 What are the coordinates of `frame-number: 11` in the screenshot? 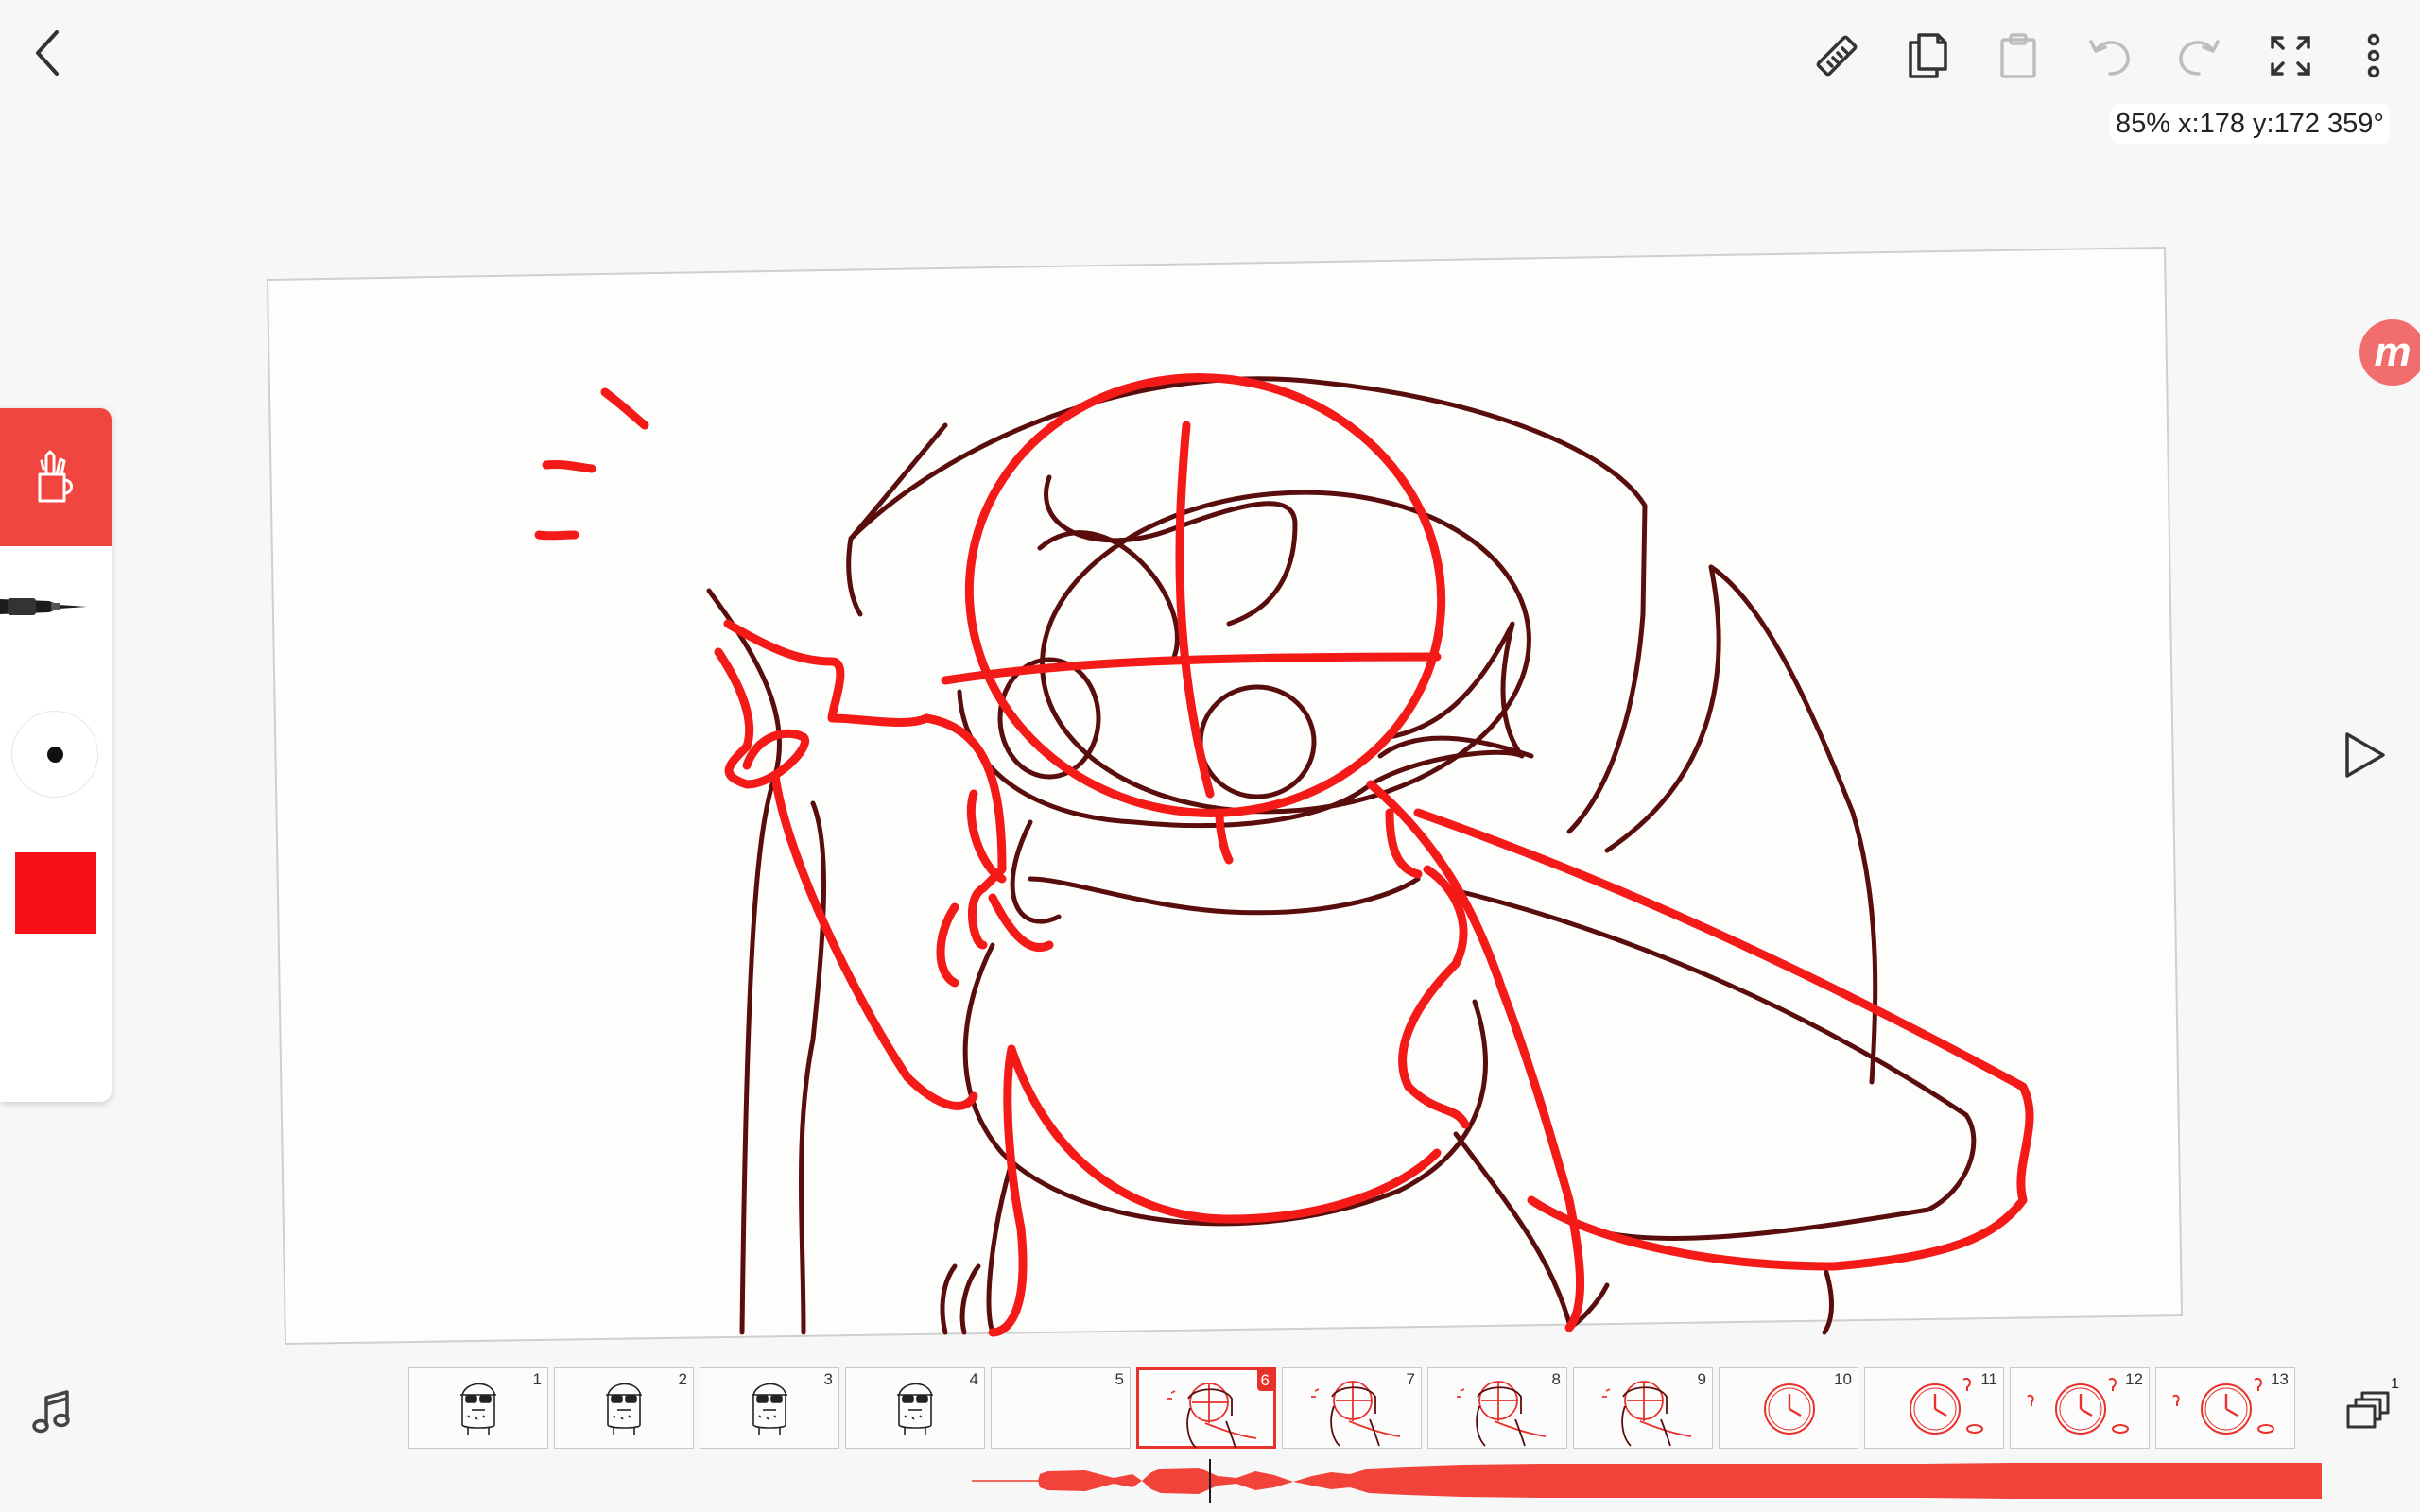 It's located at (1989, 1379).